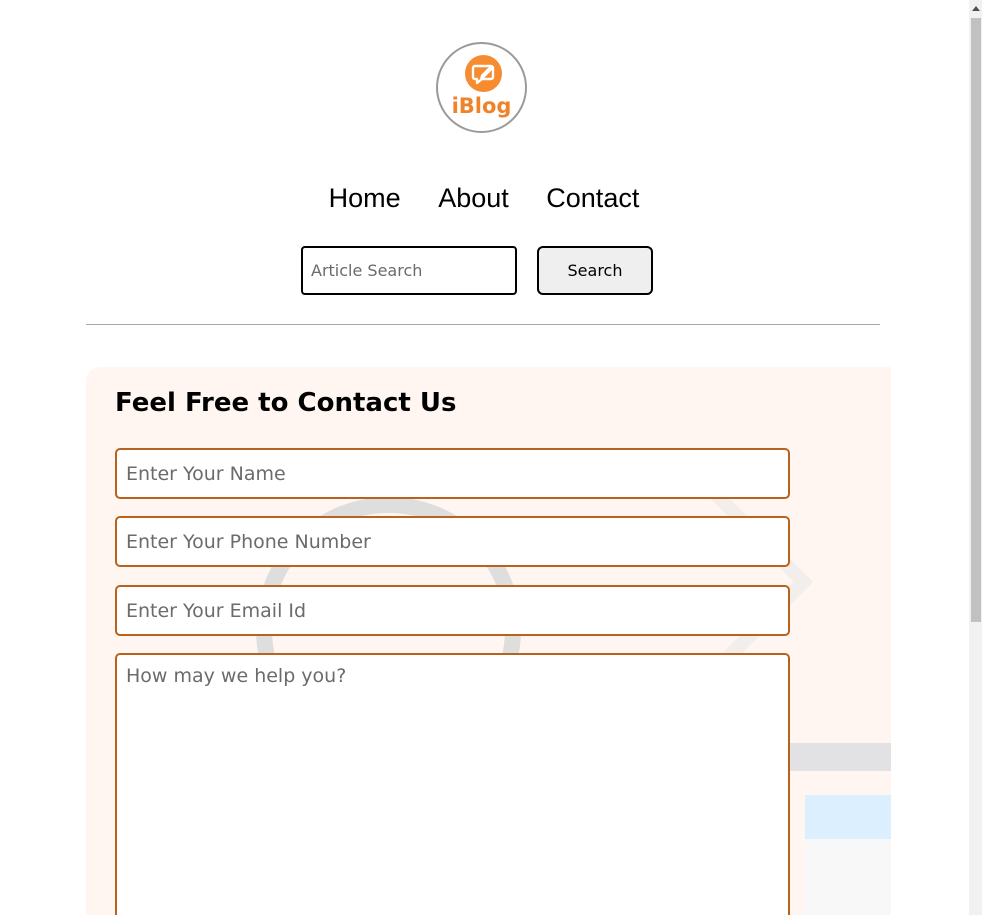 The image size is (982, 915). What do you see at coordinates (286, 403) in the screenshot?
I see `contact-heading: Feel Free to Contact Us` at bounding box center [286, 403].